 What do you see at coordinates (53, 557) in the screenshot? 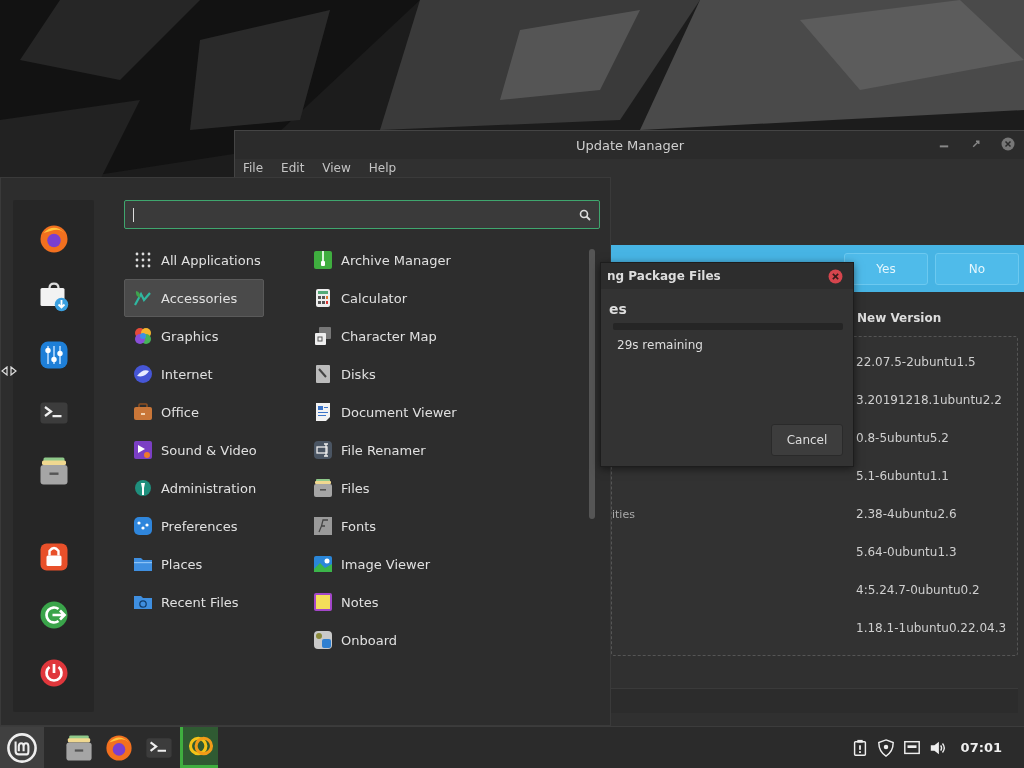
I see `lock-icon` at bounding box center [53, 557].